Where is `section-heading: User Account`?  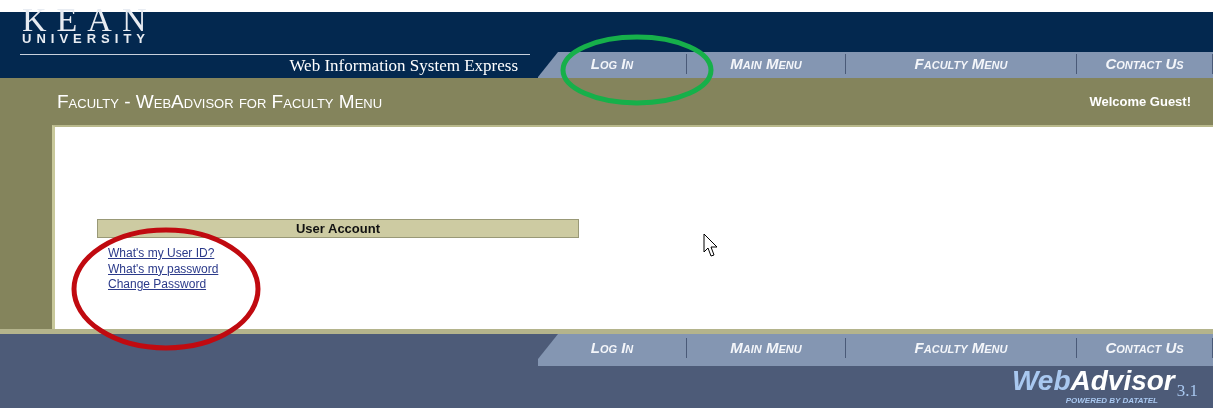
section-heading: User Account is located at coordinates (338, 228).